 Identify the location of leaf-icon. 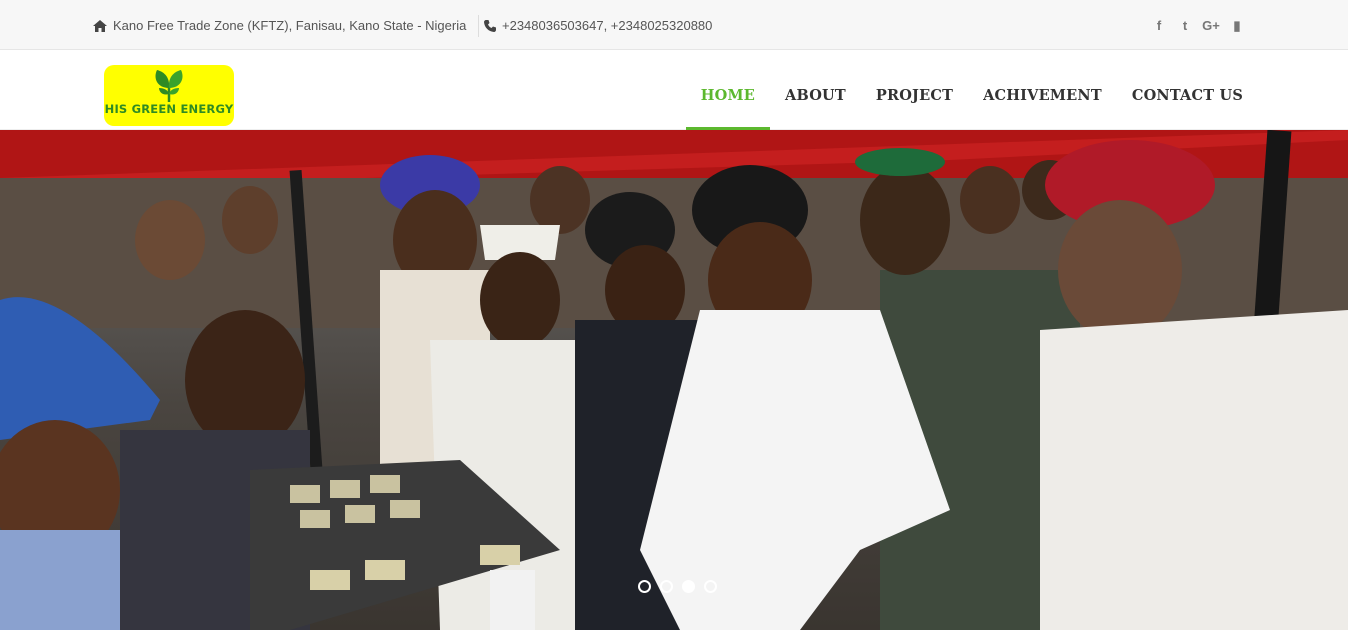
(169, 86).